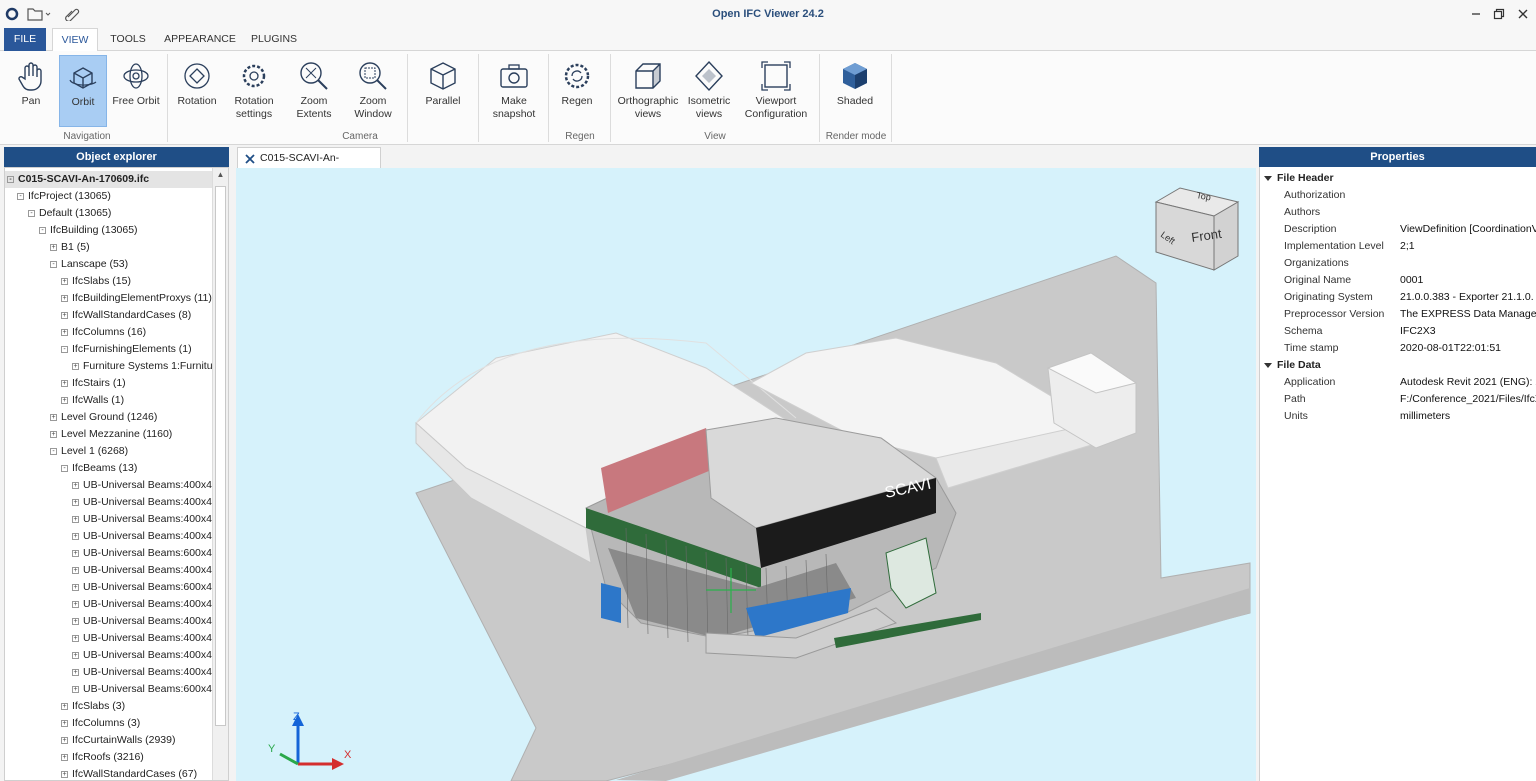 This screenshot has width=1536, height=781. I want to click on orbit-button: Orbit, so click(83, 91).